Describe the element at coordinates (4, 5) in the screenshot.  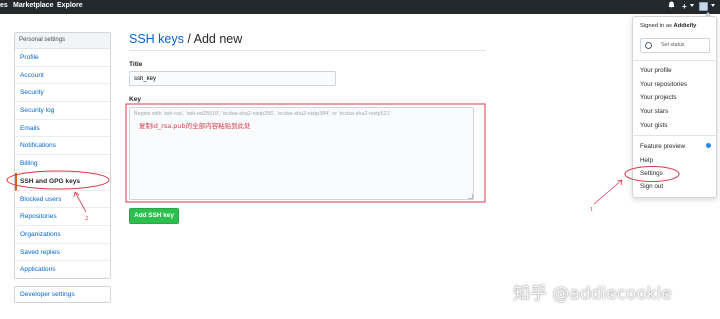
I see `nav-link-partial: es` at that location.